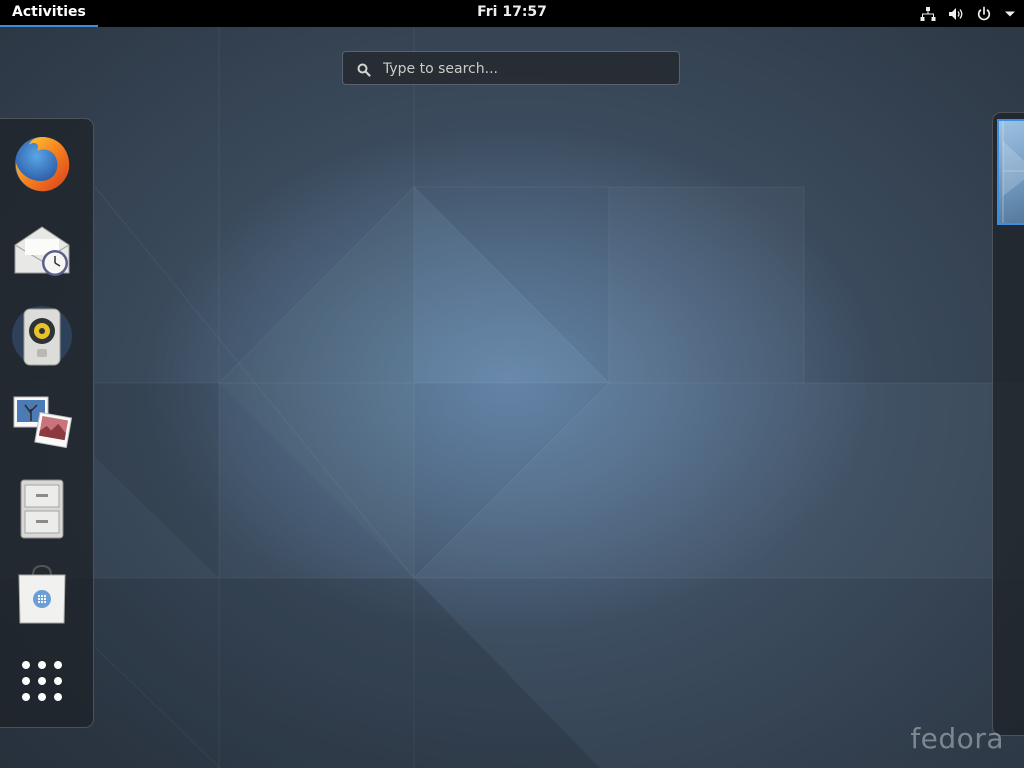  I want to click on activities-button: Activities, so click(49, 13).